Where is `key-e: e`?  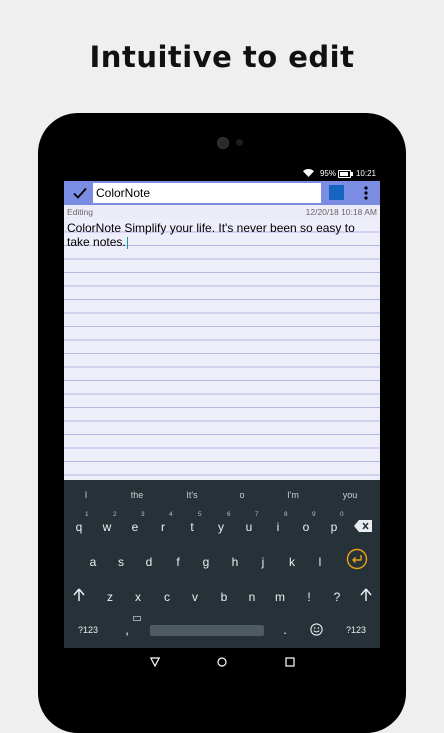 key-e: e is located at coordinates (135, 527).